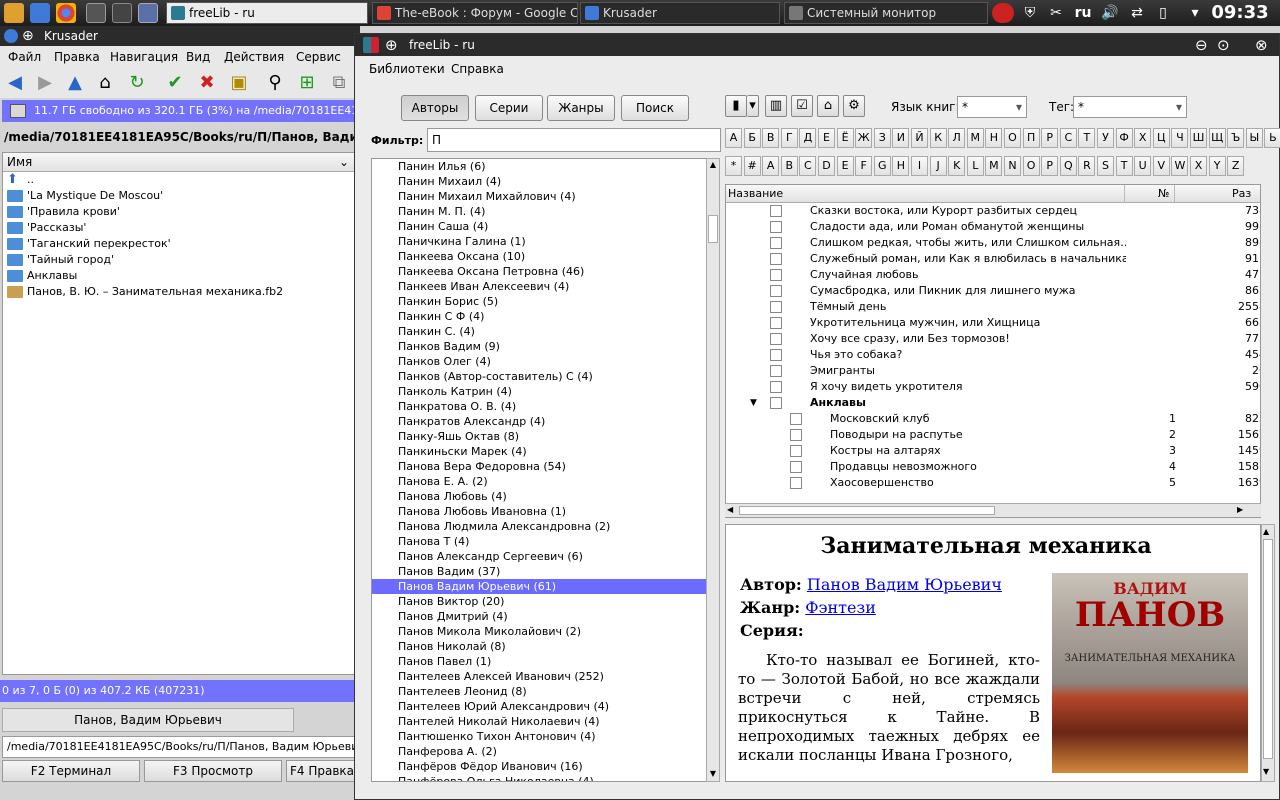 Image resolution: width=1280 pixels, height=800 pixels. I want to click on cursor-icon, so click(148, 13).